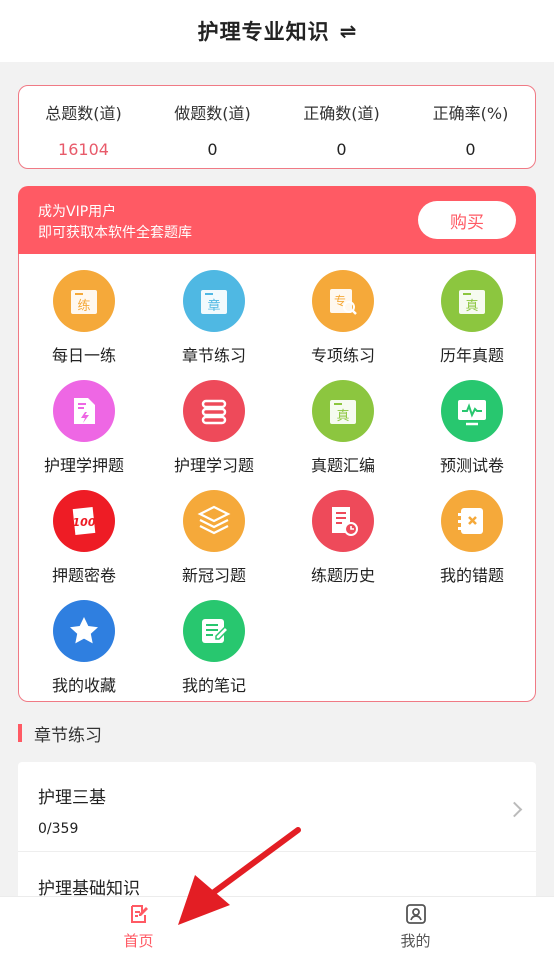 Image resolution: width=554 pixels, height=956 pixels. What do you see at coordinates (514, 809) in the screenshot?
I see `chevron-right-icon` at bounding box center [514, 809].